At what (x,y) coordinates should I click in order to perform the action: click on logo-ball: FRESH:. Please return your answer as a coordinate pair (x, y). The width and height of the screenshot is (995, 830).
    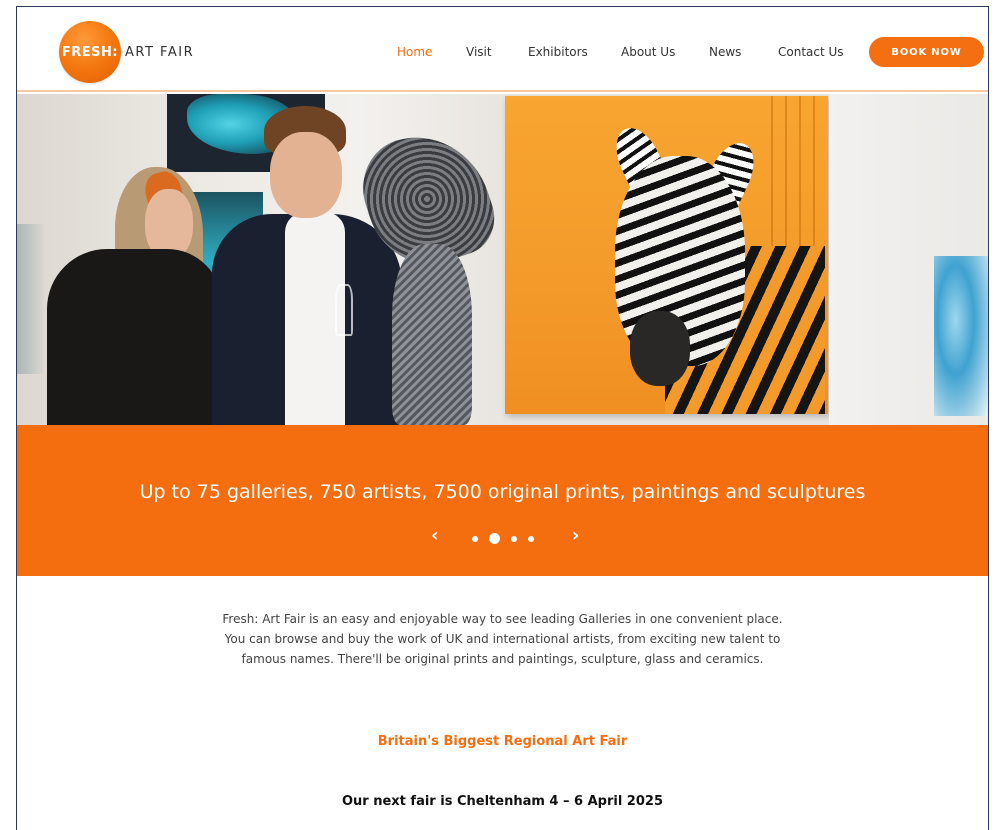
    Looking at the image, I should click on (90, 52).